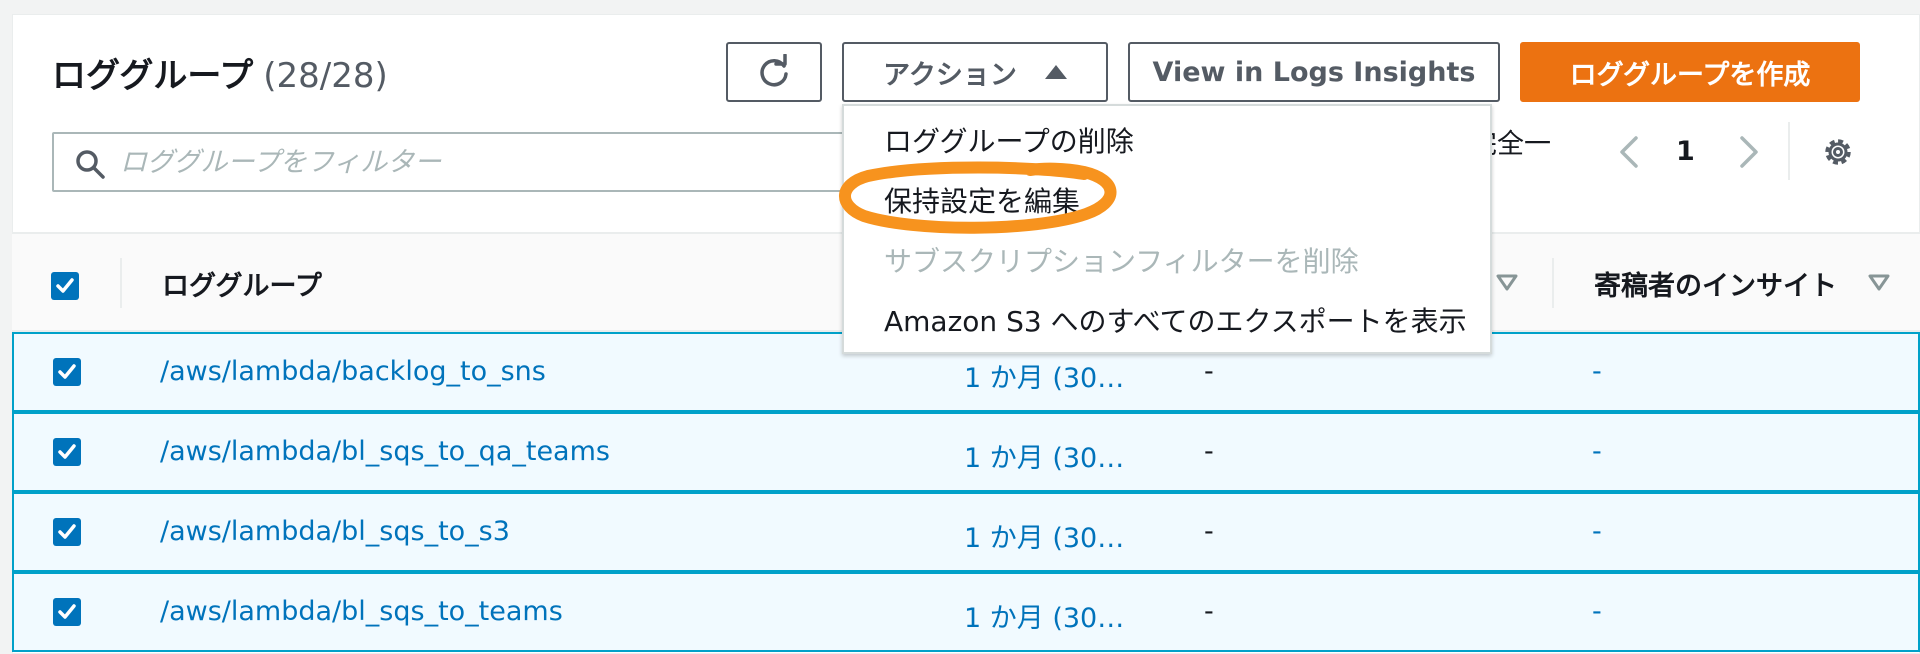 Image resolution: width=1920 pixels, height=654 pixels. Describe the element at coordinates (90, 164) in the screenshot. I see `search-icon` at that location.